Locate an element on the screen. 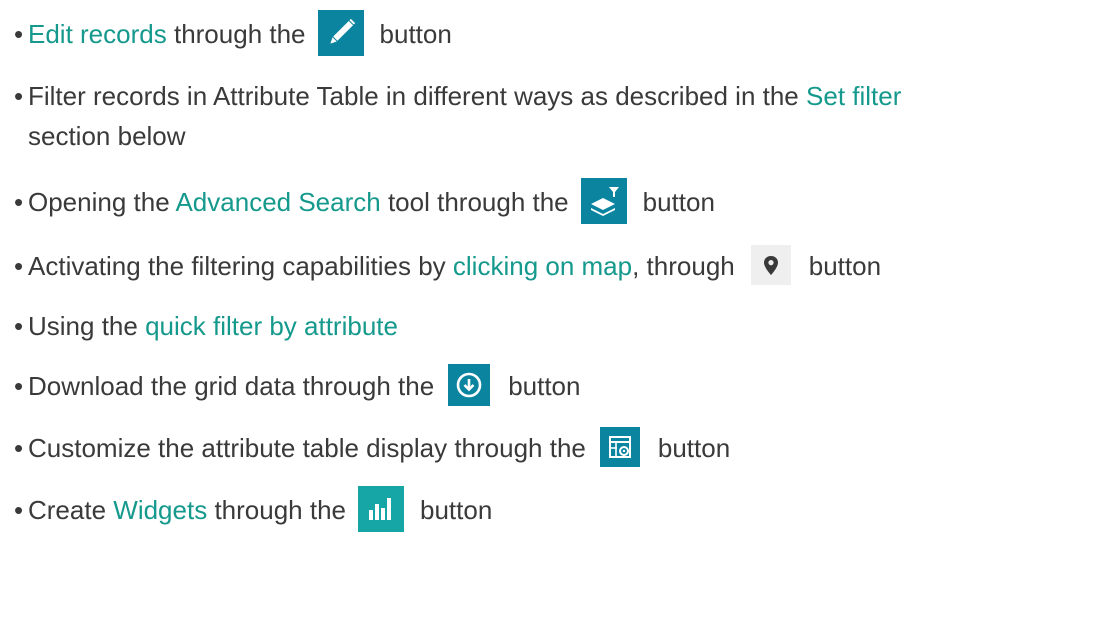  list-item-edit-records: • Edit records through the button is located at coordinates (565, 33).